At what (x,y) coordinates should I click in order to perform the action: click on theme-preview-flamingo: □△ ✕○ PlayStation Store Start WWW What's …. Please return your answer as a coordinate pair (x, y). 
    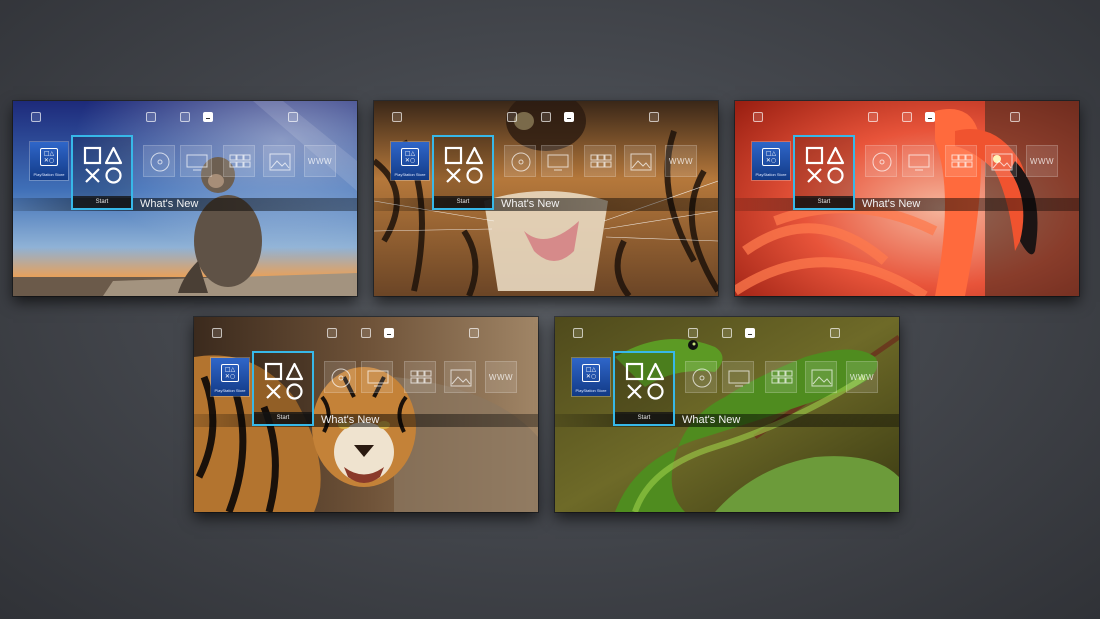
    Looking at the image, I should click on (907, 198).